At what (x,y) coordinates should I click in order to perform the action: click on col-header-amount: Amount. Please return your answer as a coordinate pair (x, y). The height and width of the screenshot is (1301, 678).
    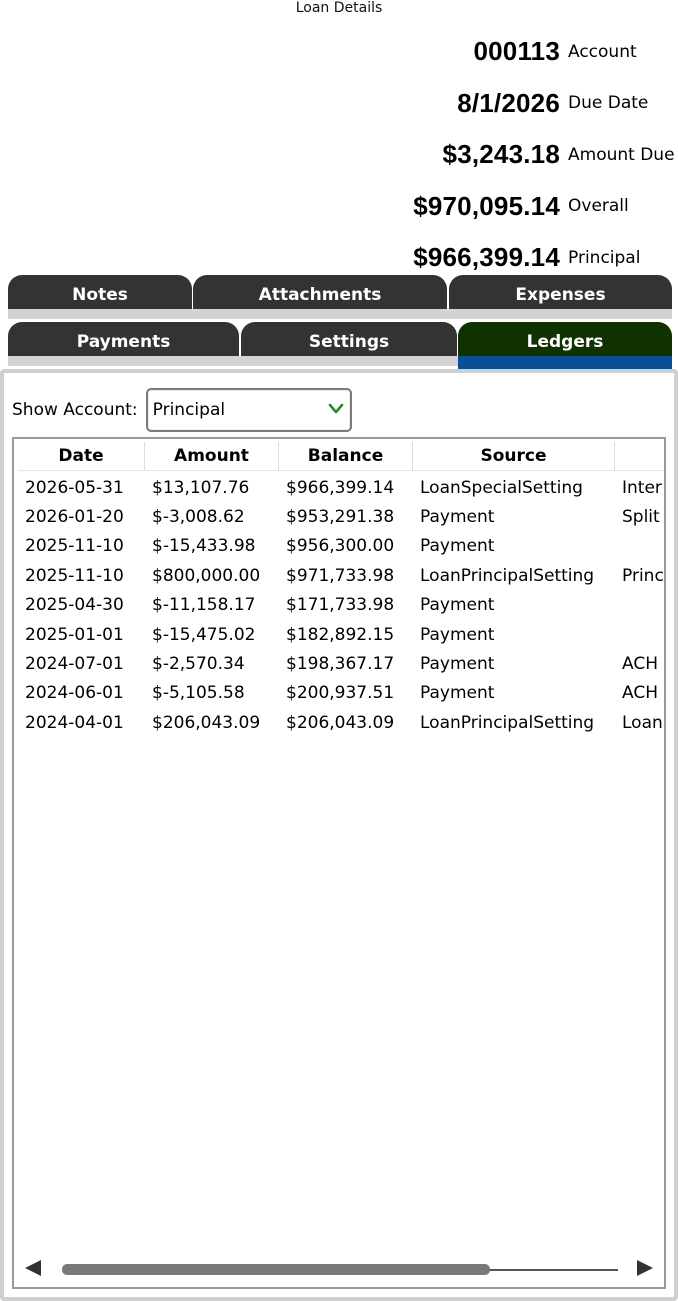
    Looking at the image, I should click on (212, 456).